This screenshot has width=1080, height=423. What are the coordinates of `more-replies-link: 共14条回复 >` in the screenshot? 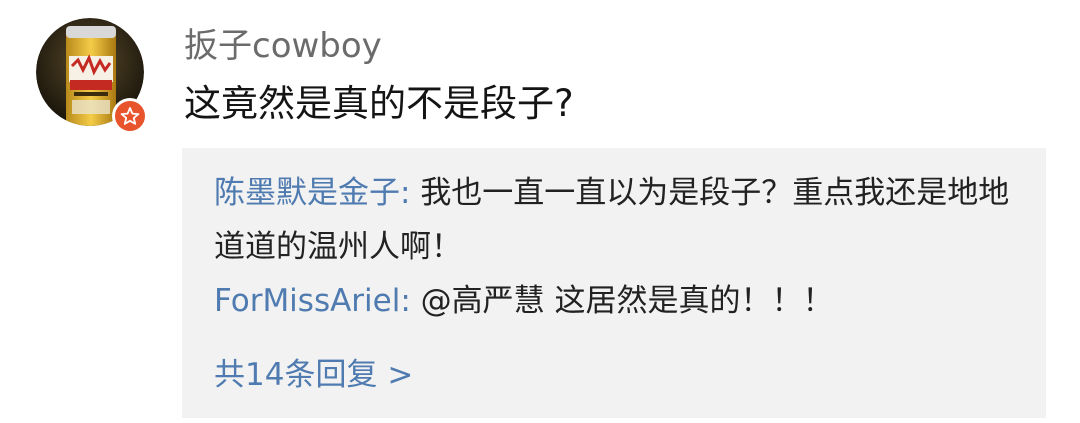 It's located at (313, 375).